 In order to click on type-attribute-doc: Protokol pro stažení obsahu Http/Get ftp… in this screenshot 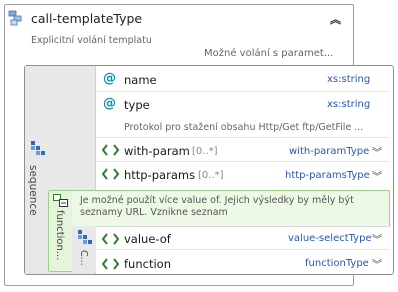, I will do `click(244, 127)`.